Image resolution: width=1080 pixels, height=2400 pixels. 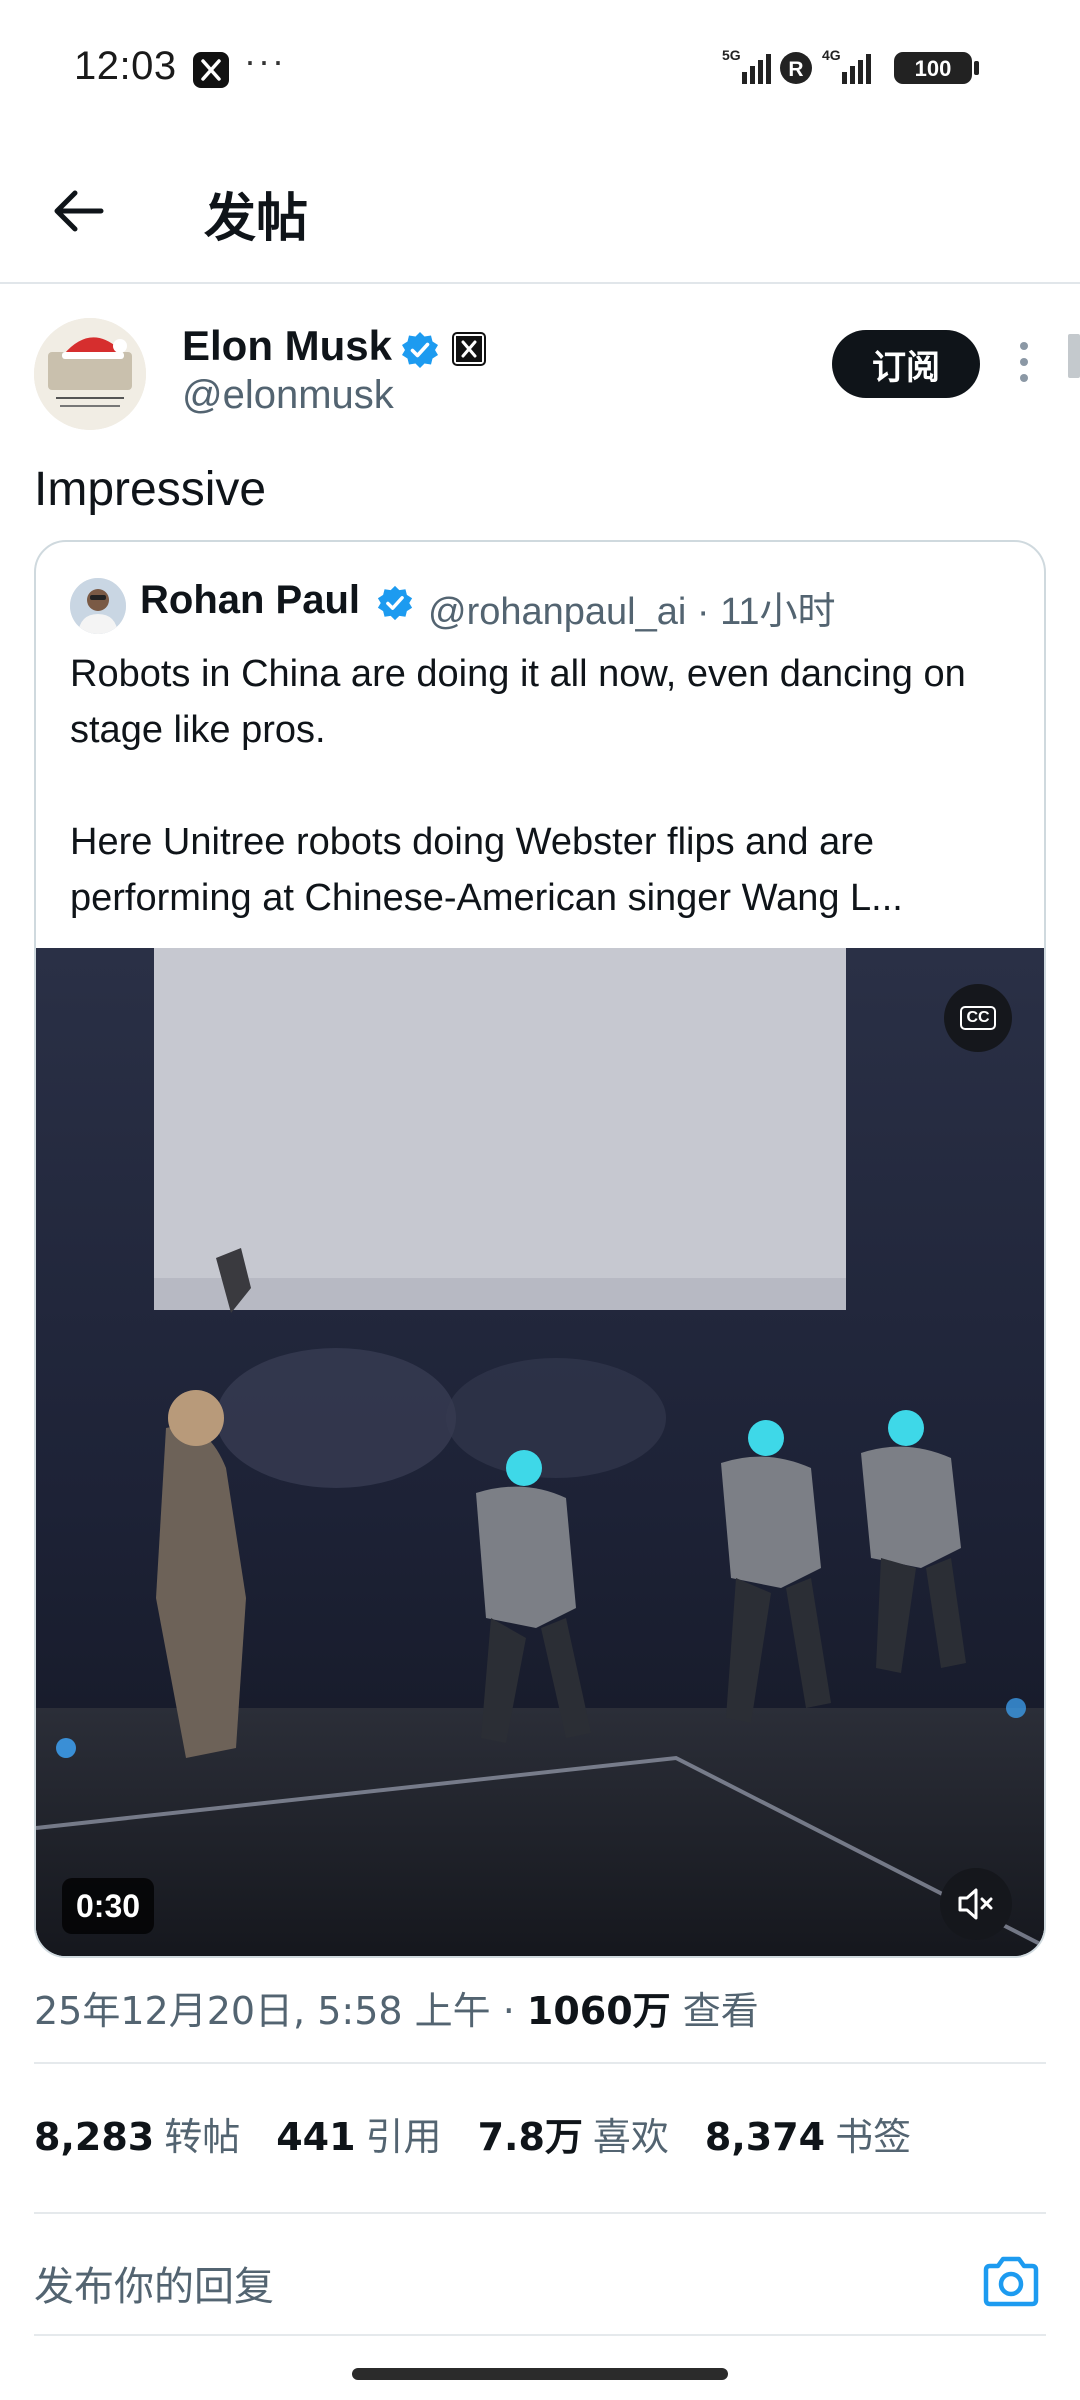 I want to click on quoted-author-avatar, so click(x=98, y=606).